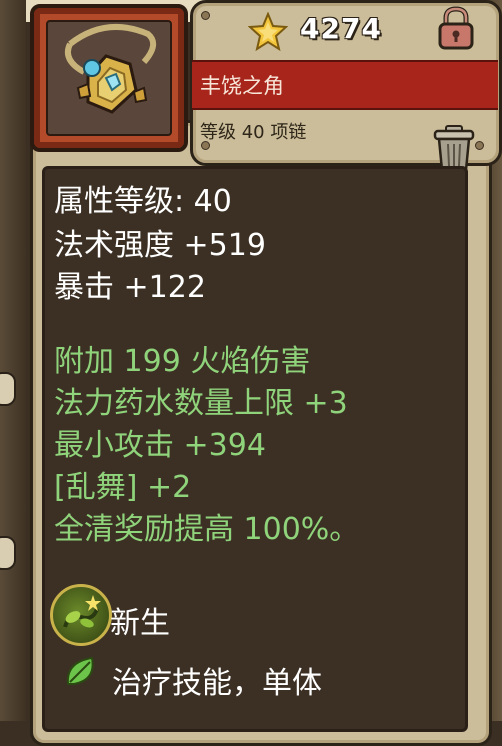 The image size is (502, 746). Describe the element at coordinates (253, 132) in the screenshot. I see `item-level-type: 等级 40 项链` at that location.